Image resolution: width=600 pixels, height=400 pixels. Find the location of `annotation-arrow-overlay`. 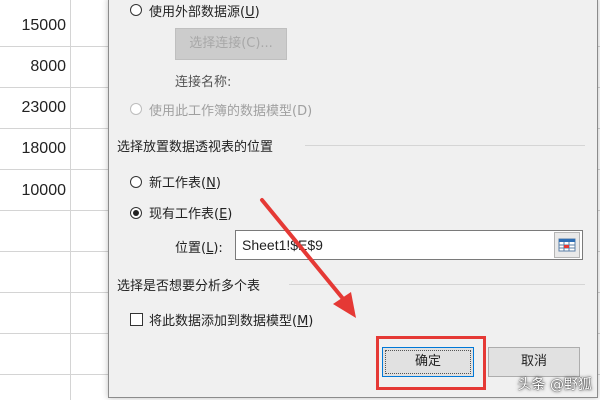

annotation-arrow-overlay is located at coordinates (308, 258).